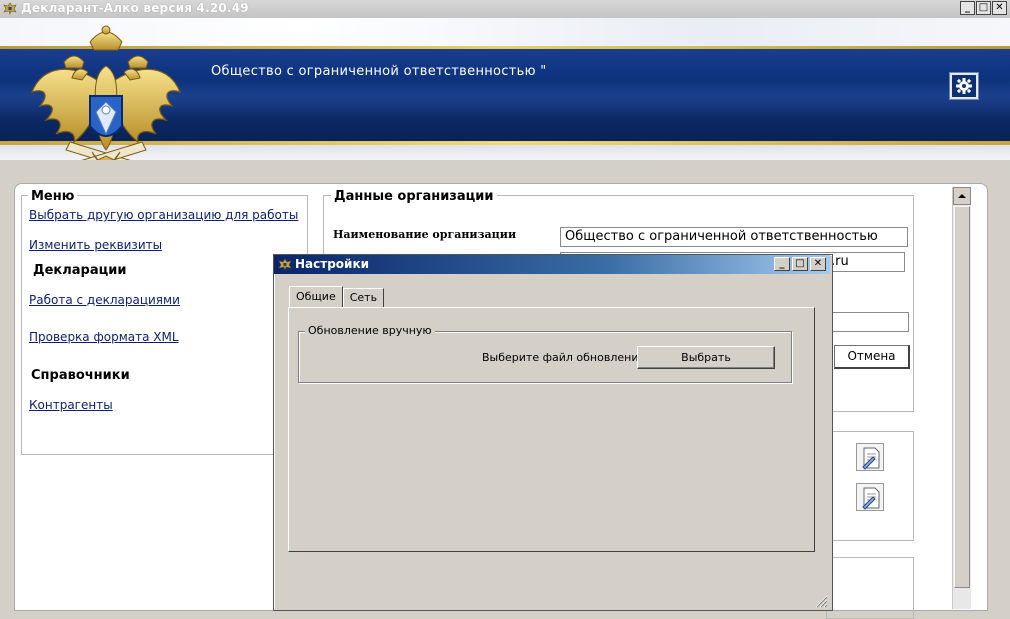 Image resolution: width=1010 pixels, height=619 pixels. I want to click on menu-title: Меню, so click(53, 196).